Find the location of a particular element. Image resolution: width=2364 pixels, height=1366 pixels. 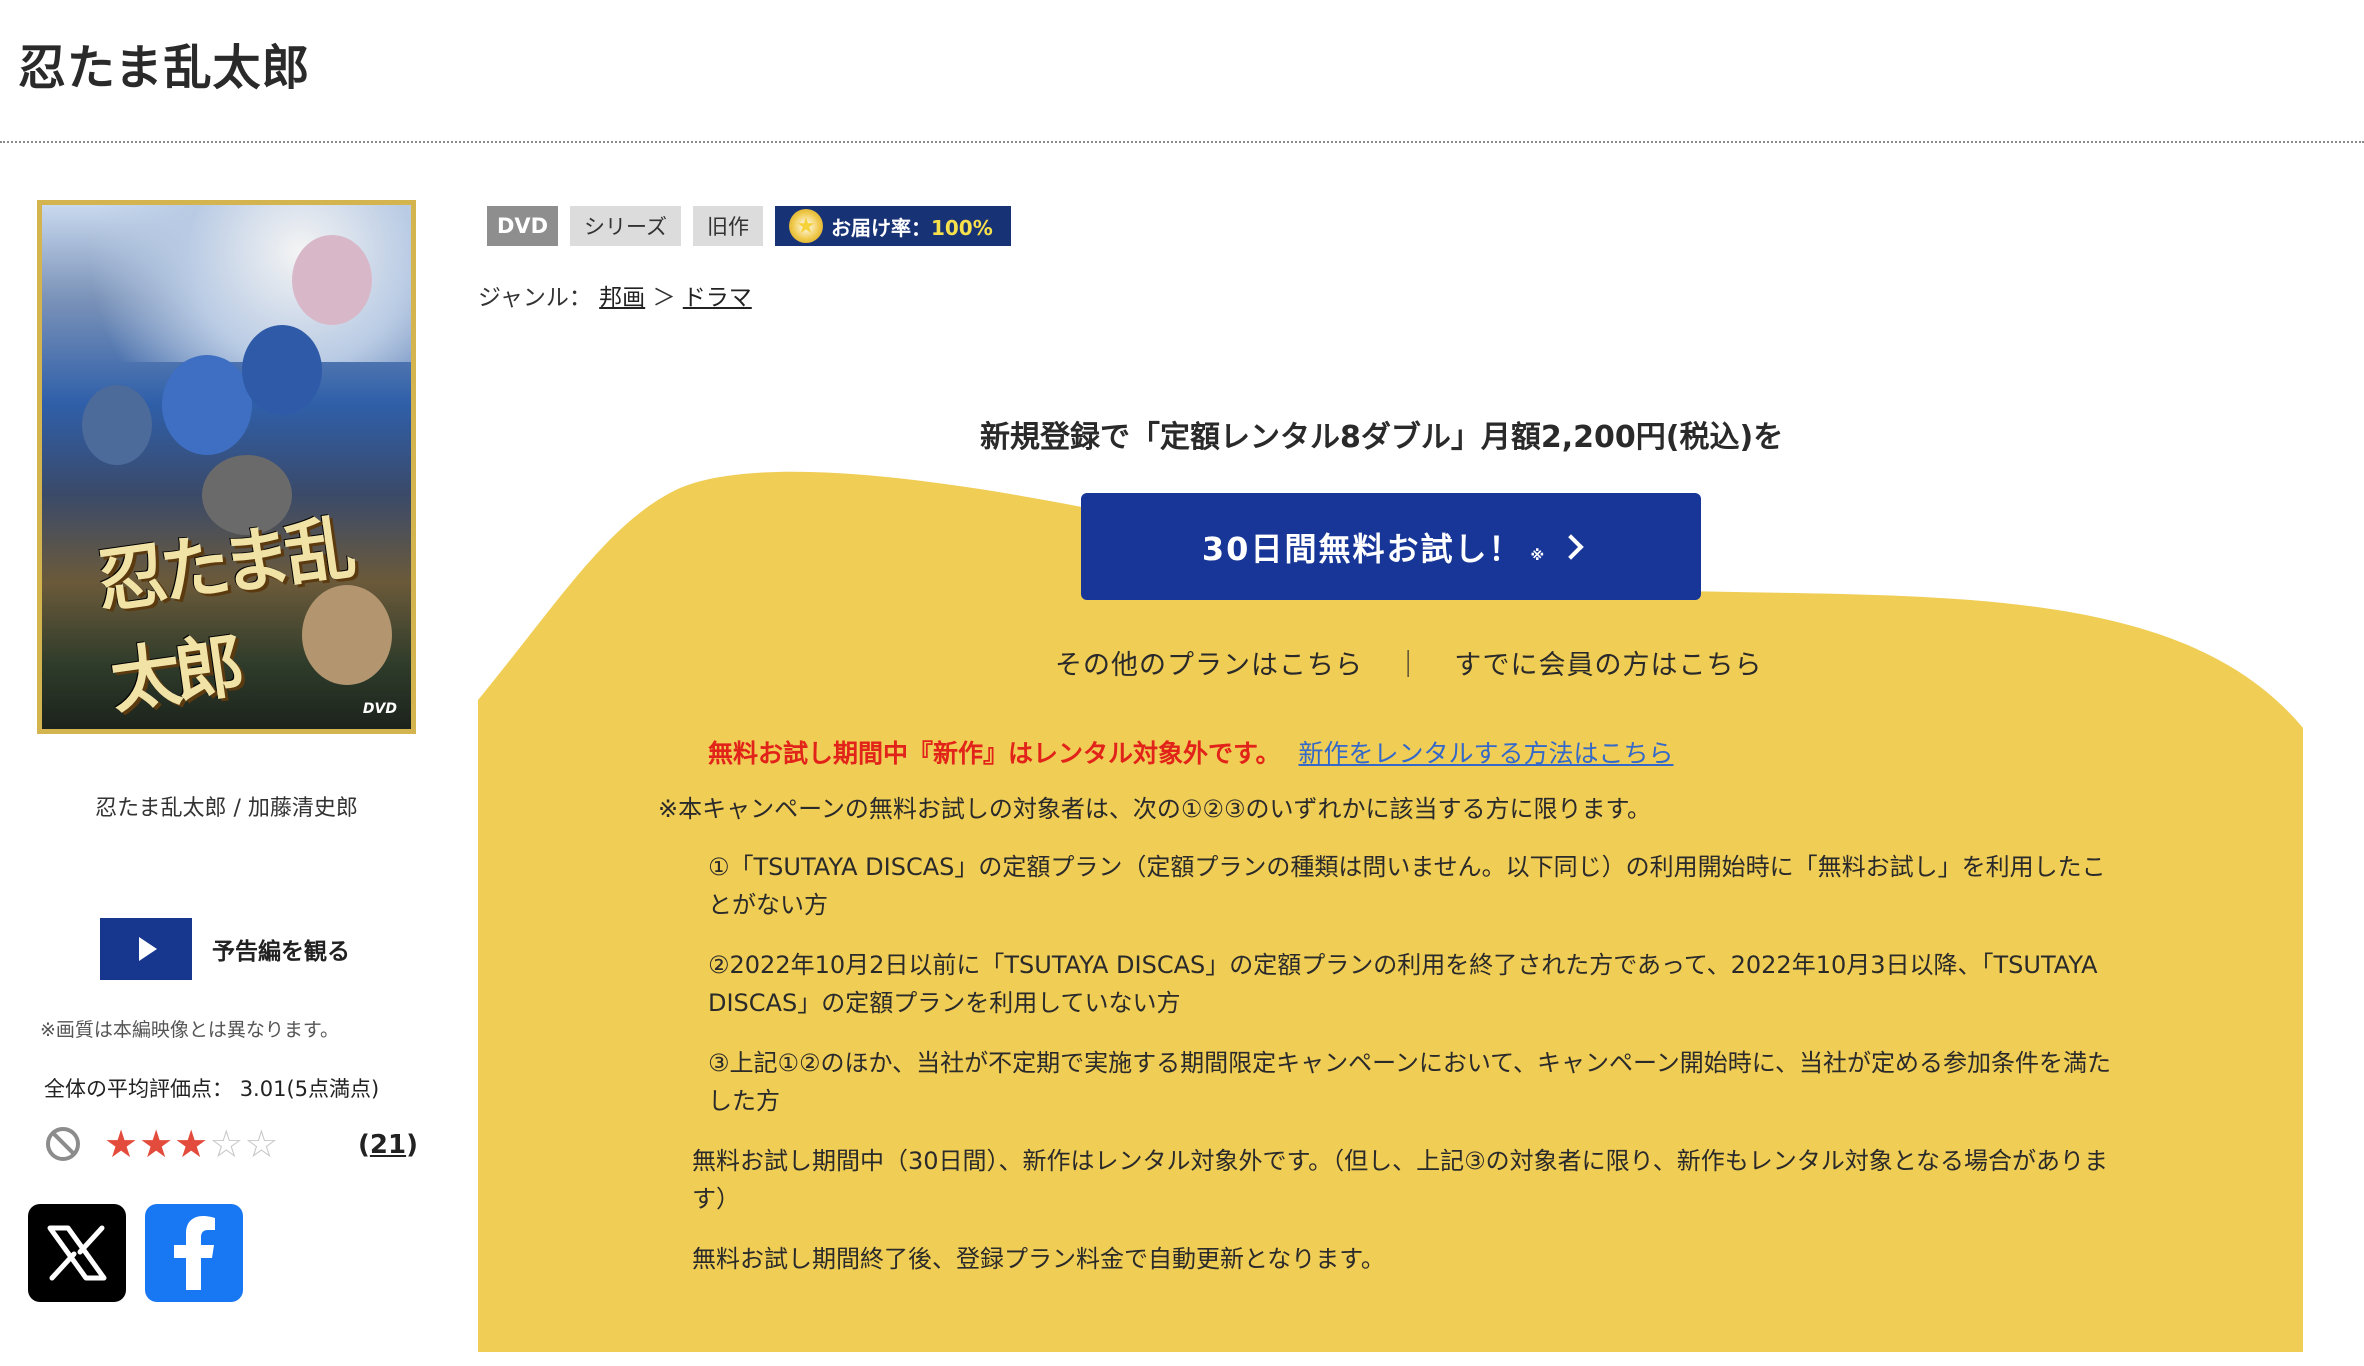

divider is located at coordinates (1182, 142).